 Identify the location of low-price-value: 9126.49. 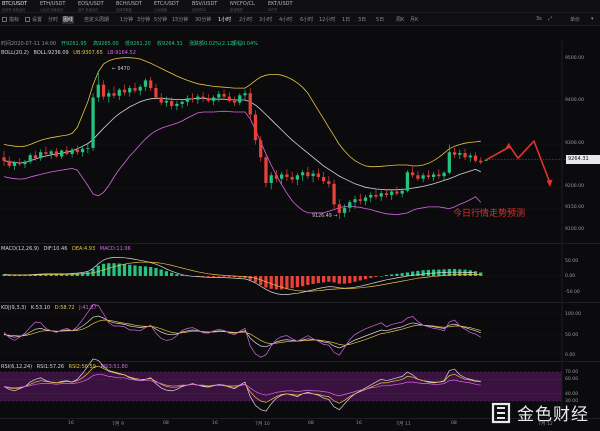
(322, 216).